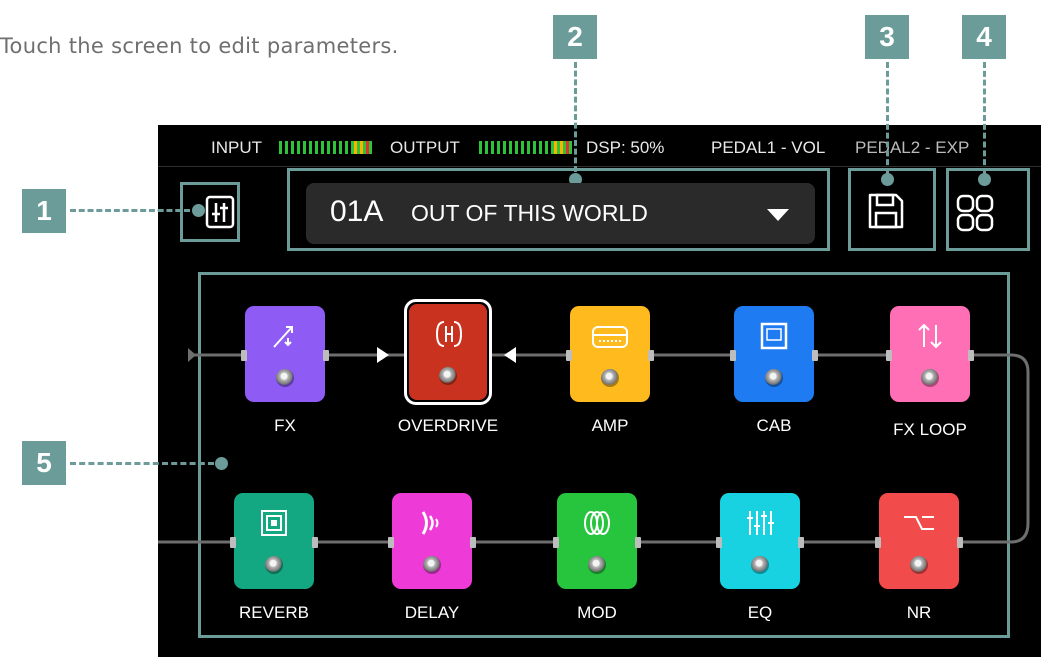 This screenshot has width=1041, height=657. Describe the element at coordinates (236, 147) in the screenshot. I see `input-label: INPUT` at that location.